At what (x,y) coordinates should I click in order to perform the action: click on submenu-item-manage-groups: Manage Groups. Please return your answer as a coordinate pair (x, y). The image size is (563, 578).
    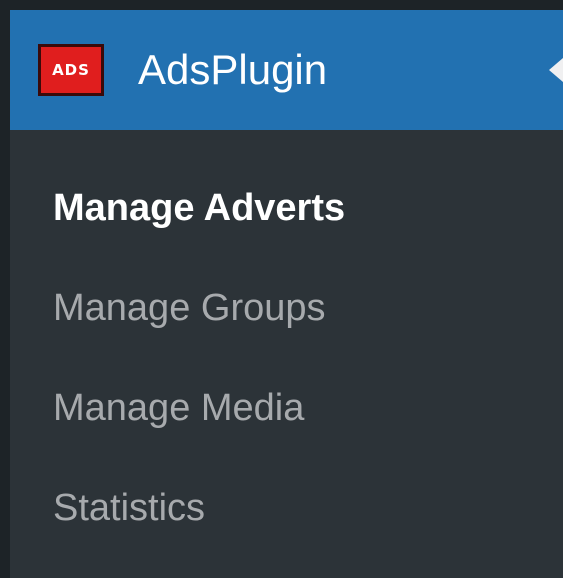
    Looking at the image, I should click on (189, 308).